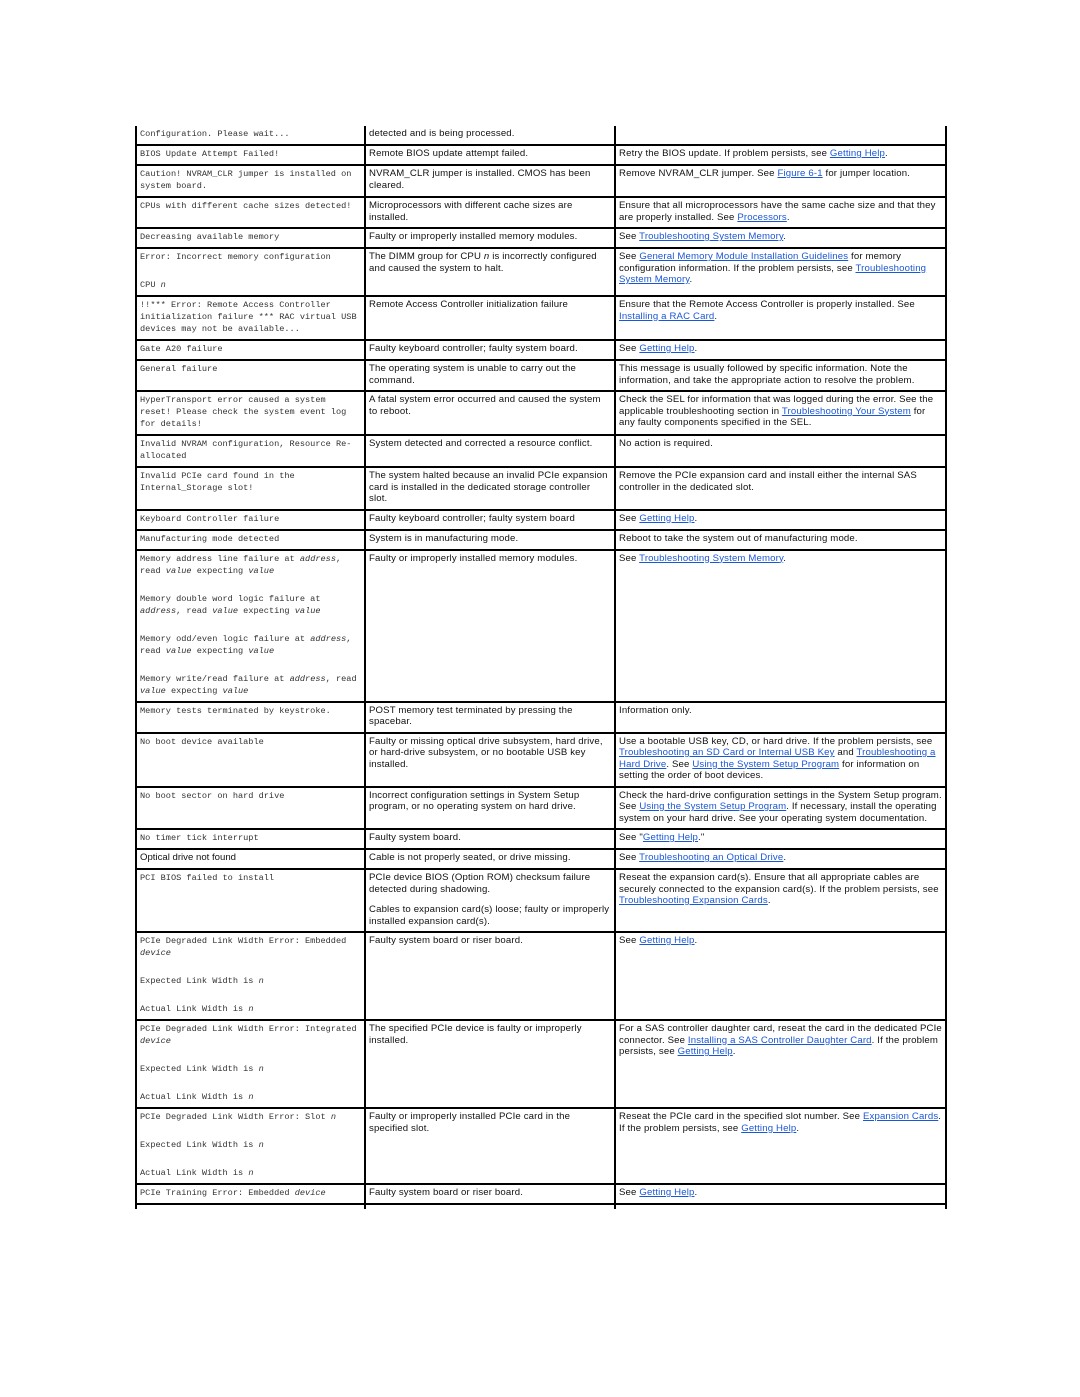  What do you see at coordinates (444, 538) in the screenshot?
I see `cause-text: System is in manufacturing mode.` at bounding box center [444, 538].